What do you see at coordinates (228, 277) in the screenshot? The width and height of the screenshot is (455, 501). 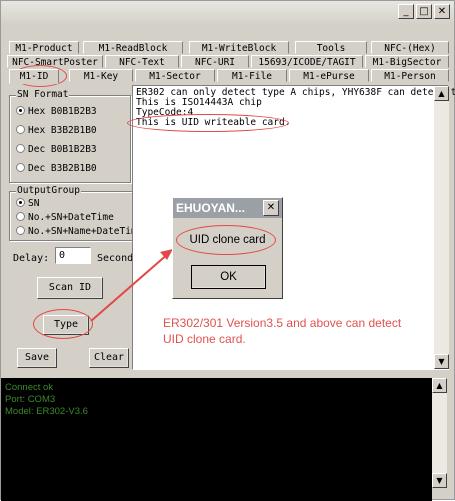 I see `dialog-ok-button: OK` at bounding box center [228, 277].